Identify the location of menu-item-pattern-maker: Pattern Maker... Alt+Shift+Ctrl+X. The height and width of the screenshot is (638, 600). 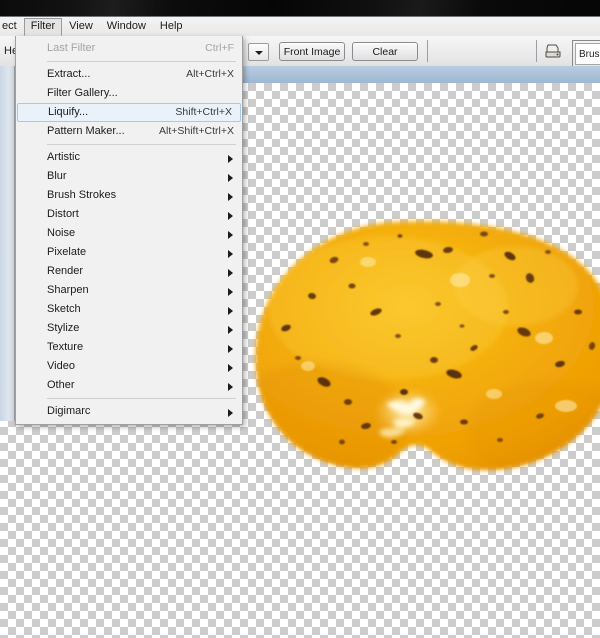
(129, 131).